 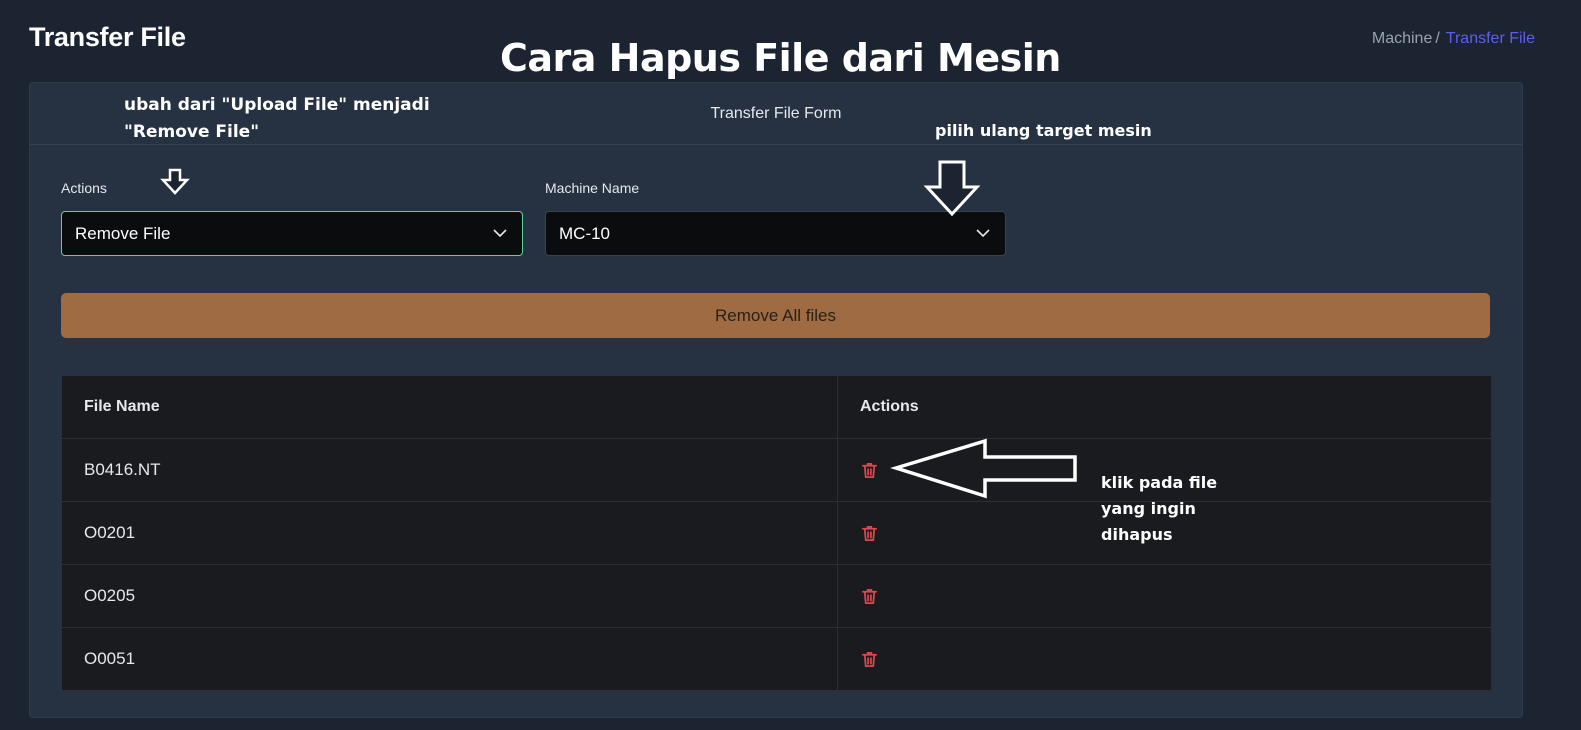 I want to click on breadcrumb: Machine / Transfer File, so click(x=1453, y=39).